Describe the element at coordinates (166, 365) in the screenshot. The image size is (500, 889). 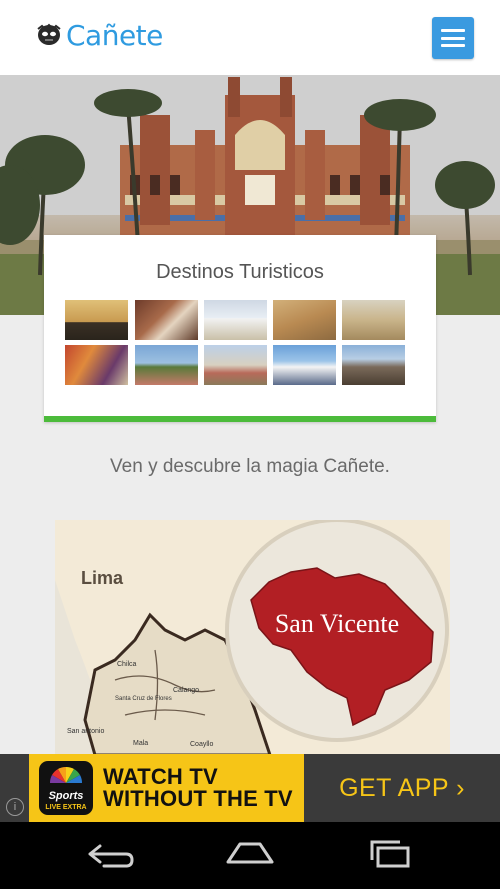
I see `plaza-photo` at that location.